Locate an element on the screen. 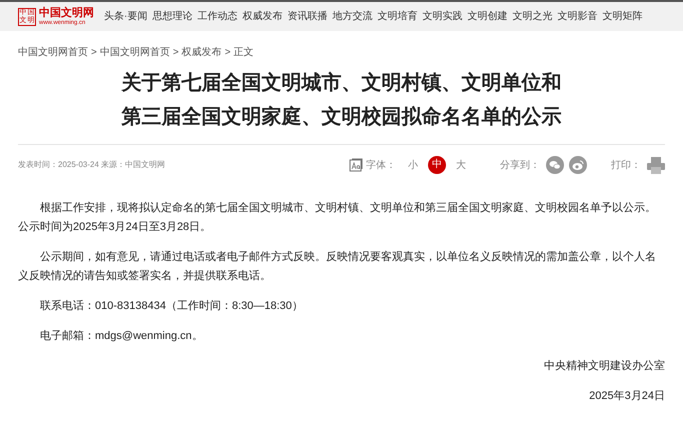  page-location-text: 正文 is located at coordinates (244, 53).